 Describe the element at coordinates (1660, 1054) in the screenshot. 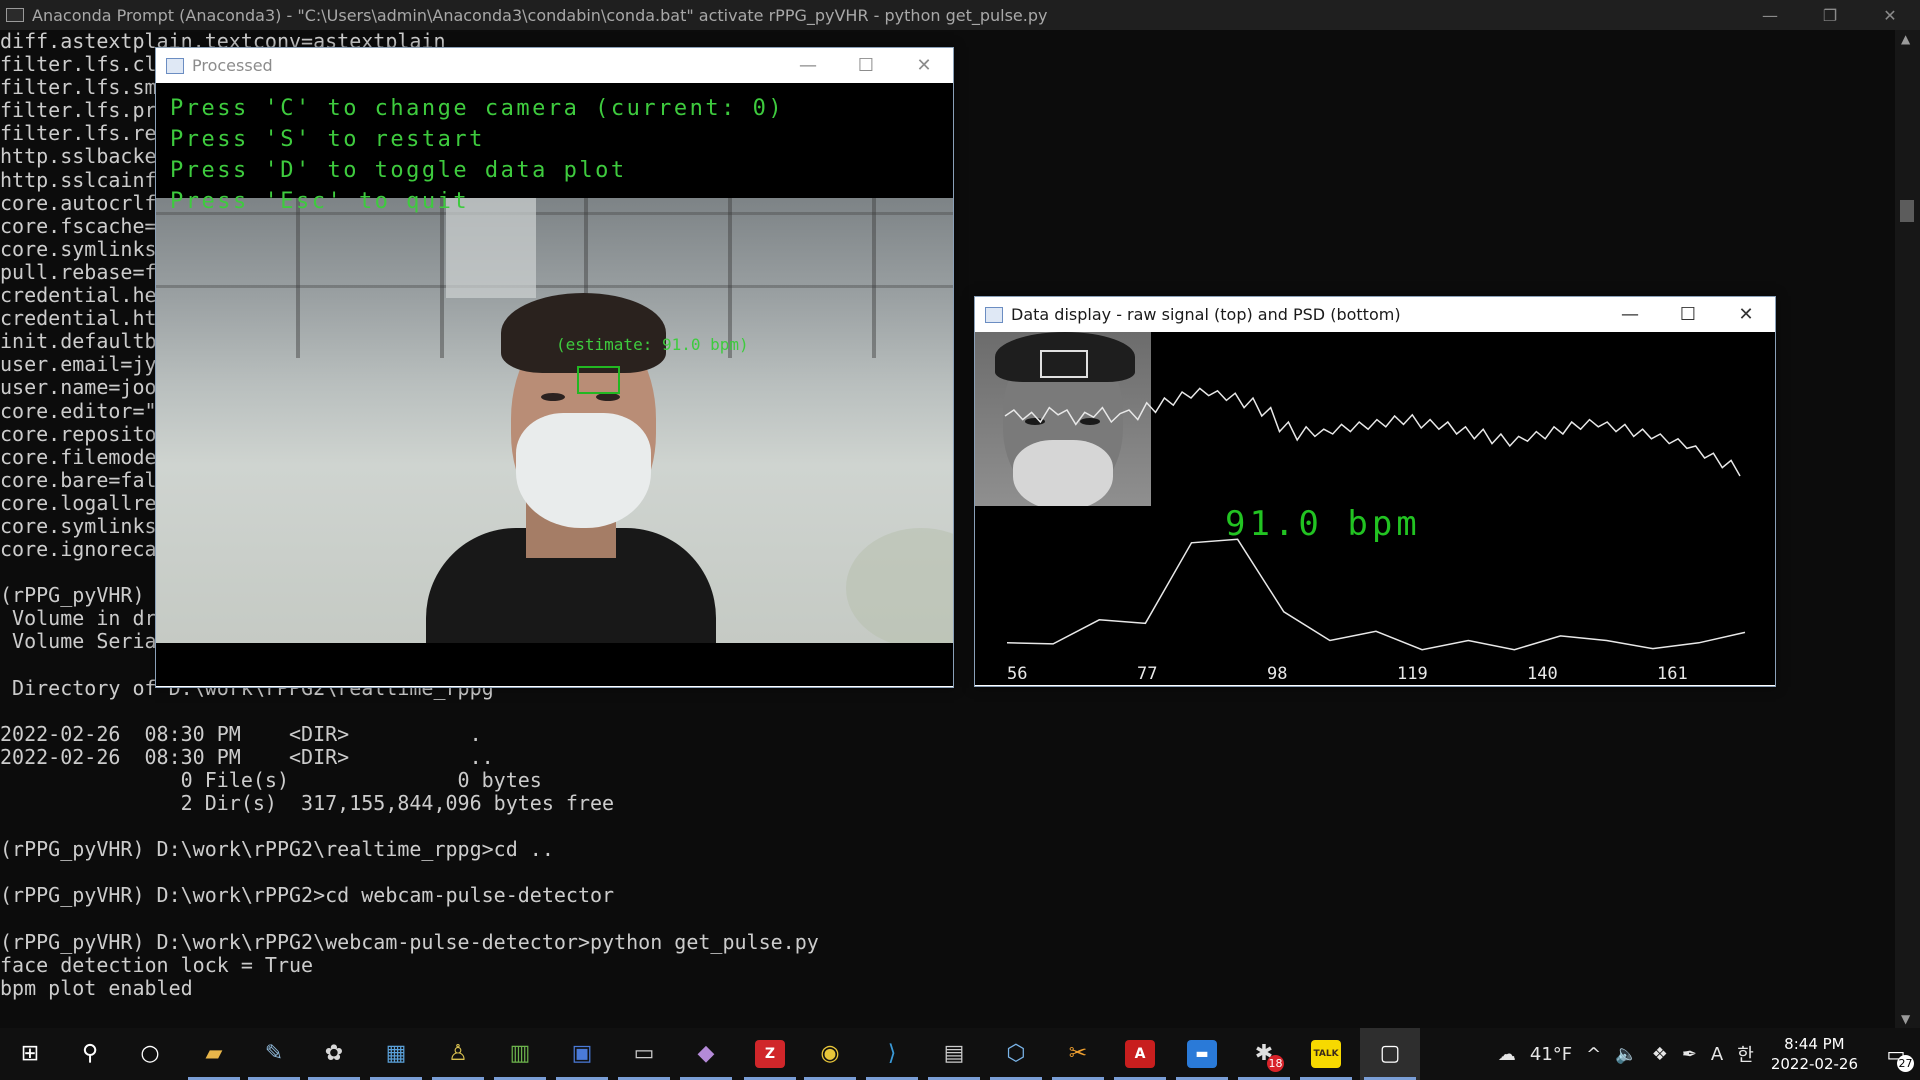

I see `dropbox-icon: ❖` at that location.